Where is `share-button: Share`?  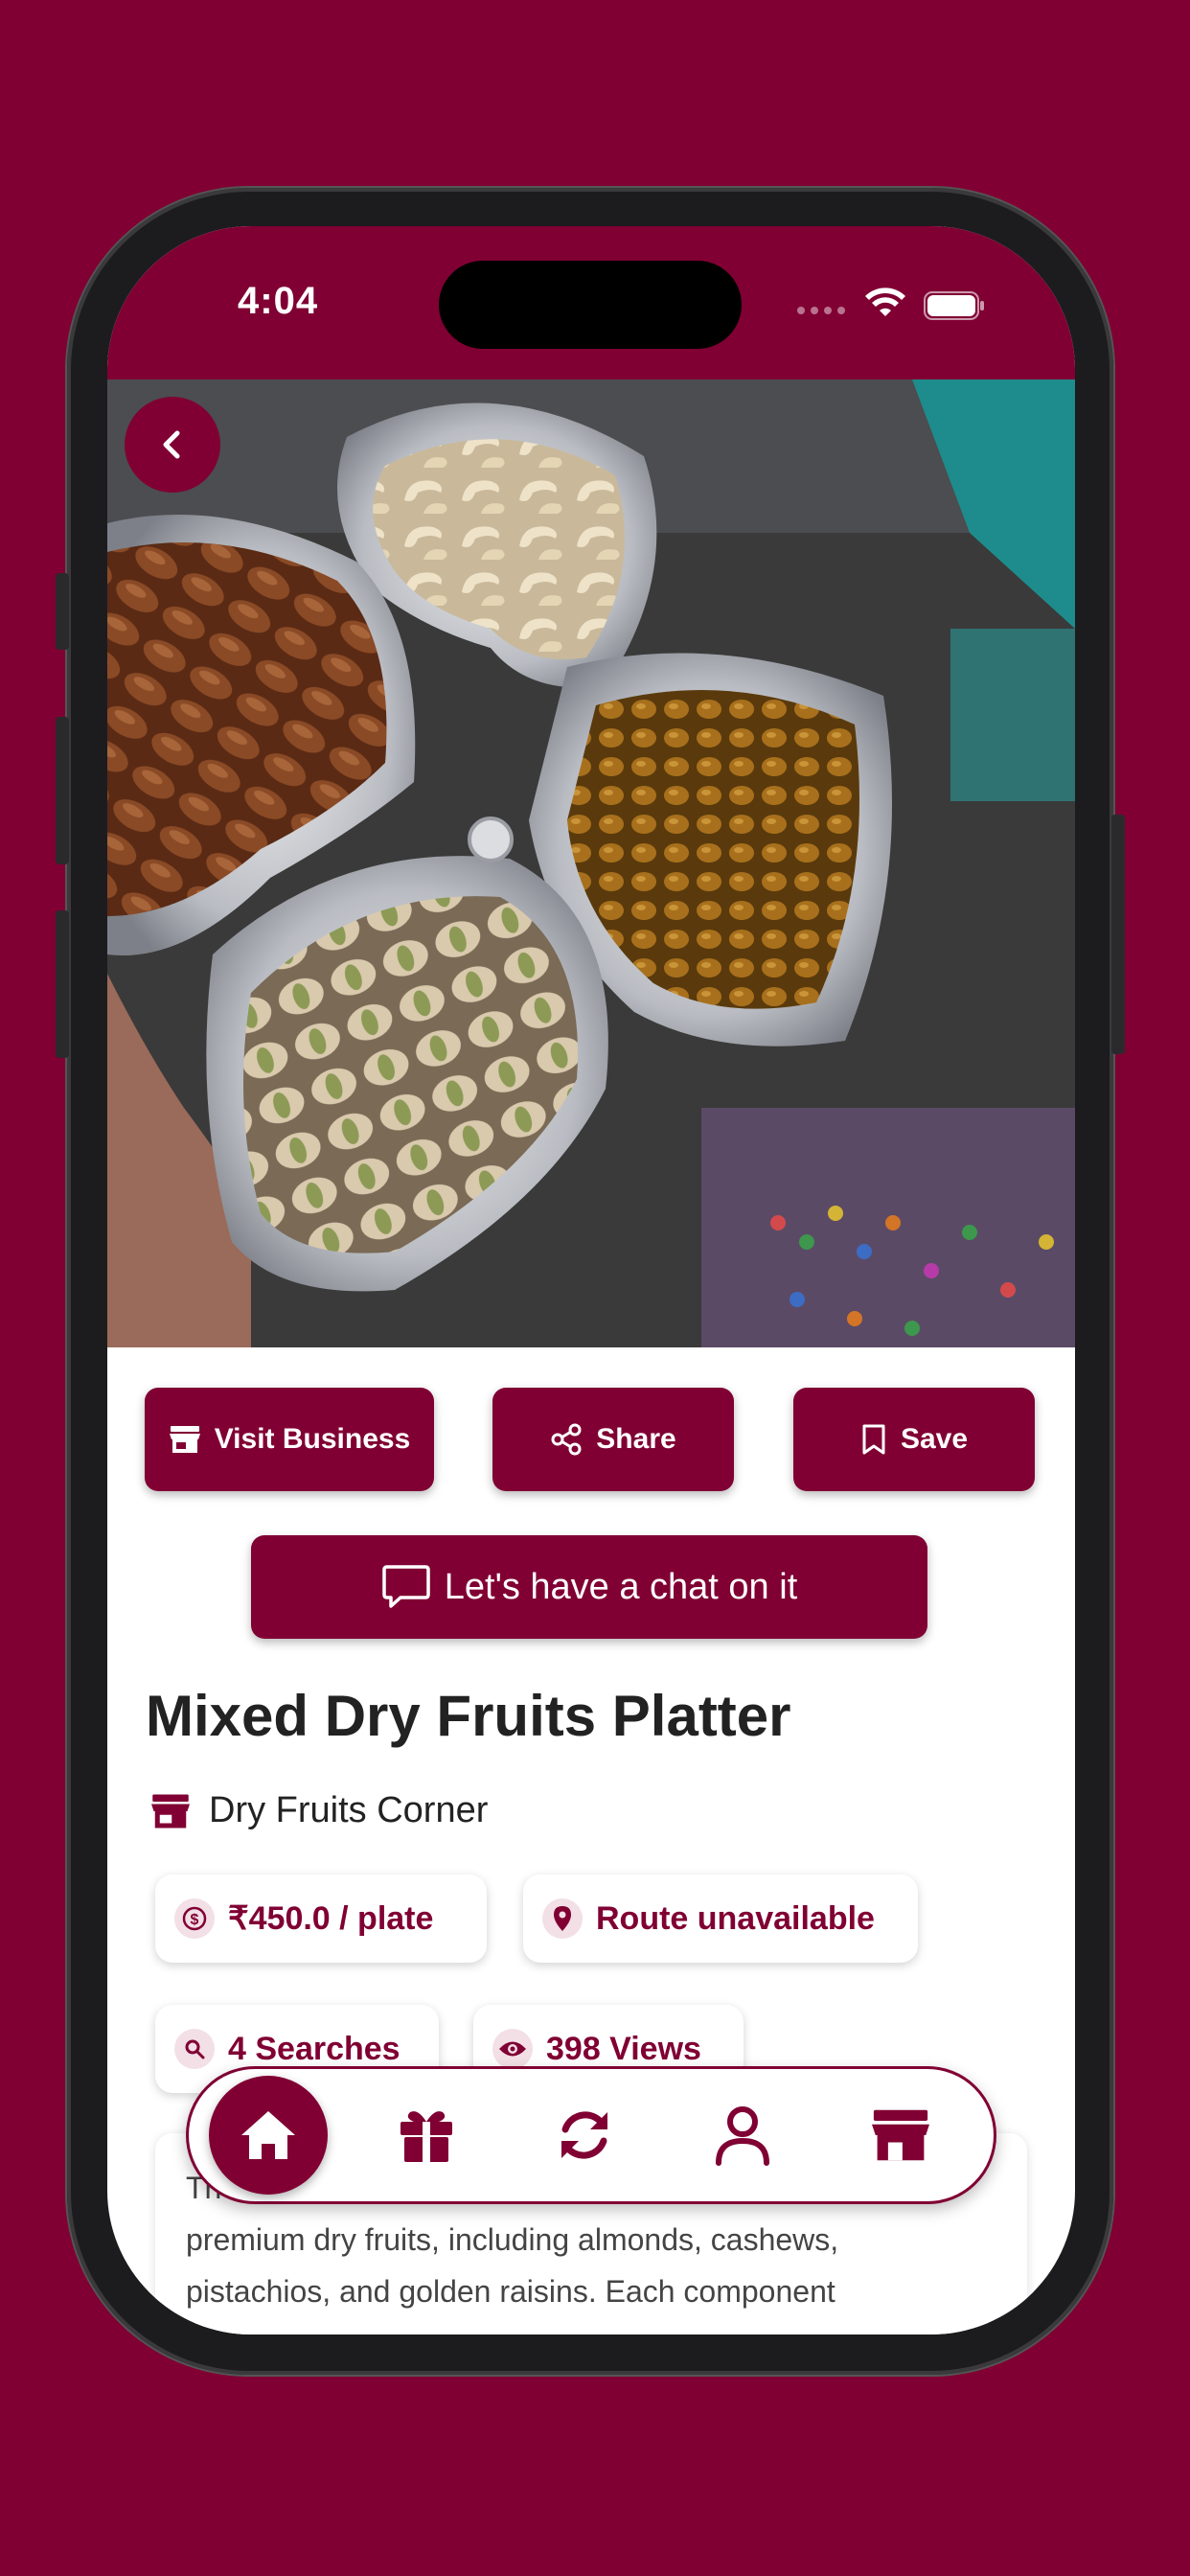
share-button: Share is located at coordinates (613, 1439).